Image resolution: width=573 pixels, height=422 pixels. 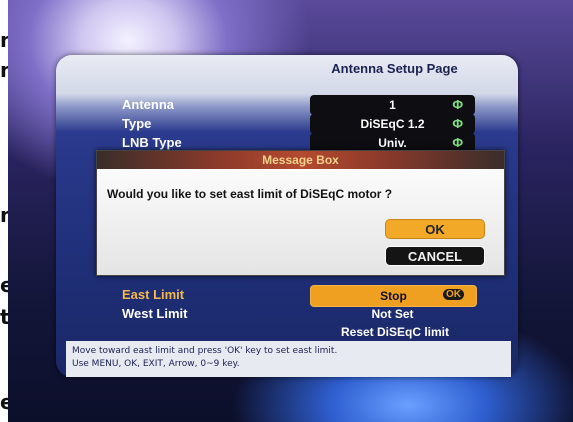 I want to click on message-box-title: Message Box, so click(x=300, y=160).